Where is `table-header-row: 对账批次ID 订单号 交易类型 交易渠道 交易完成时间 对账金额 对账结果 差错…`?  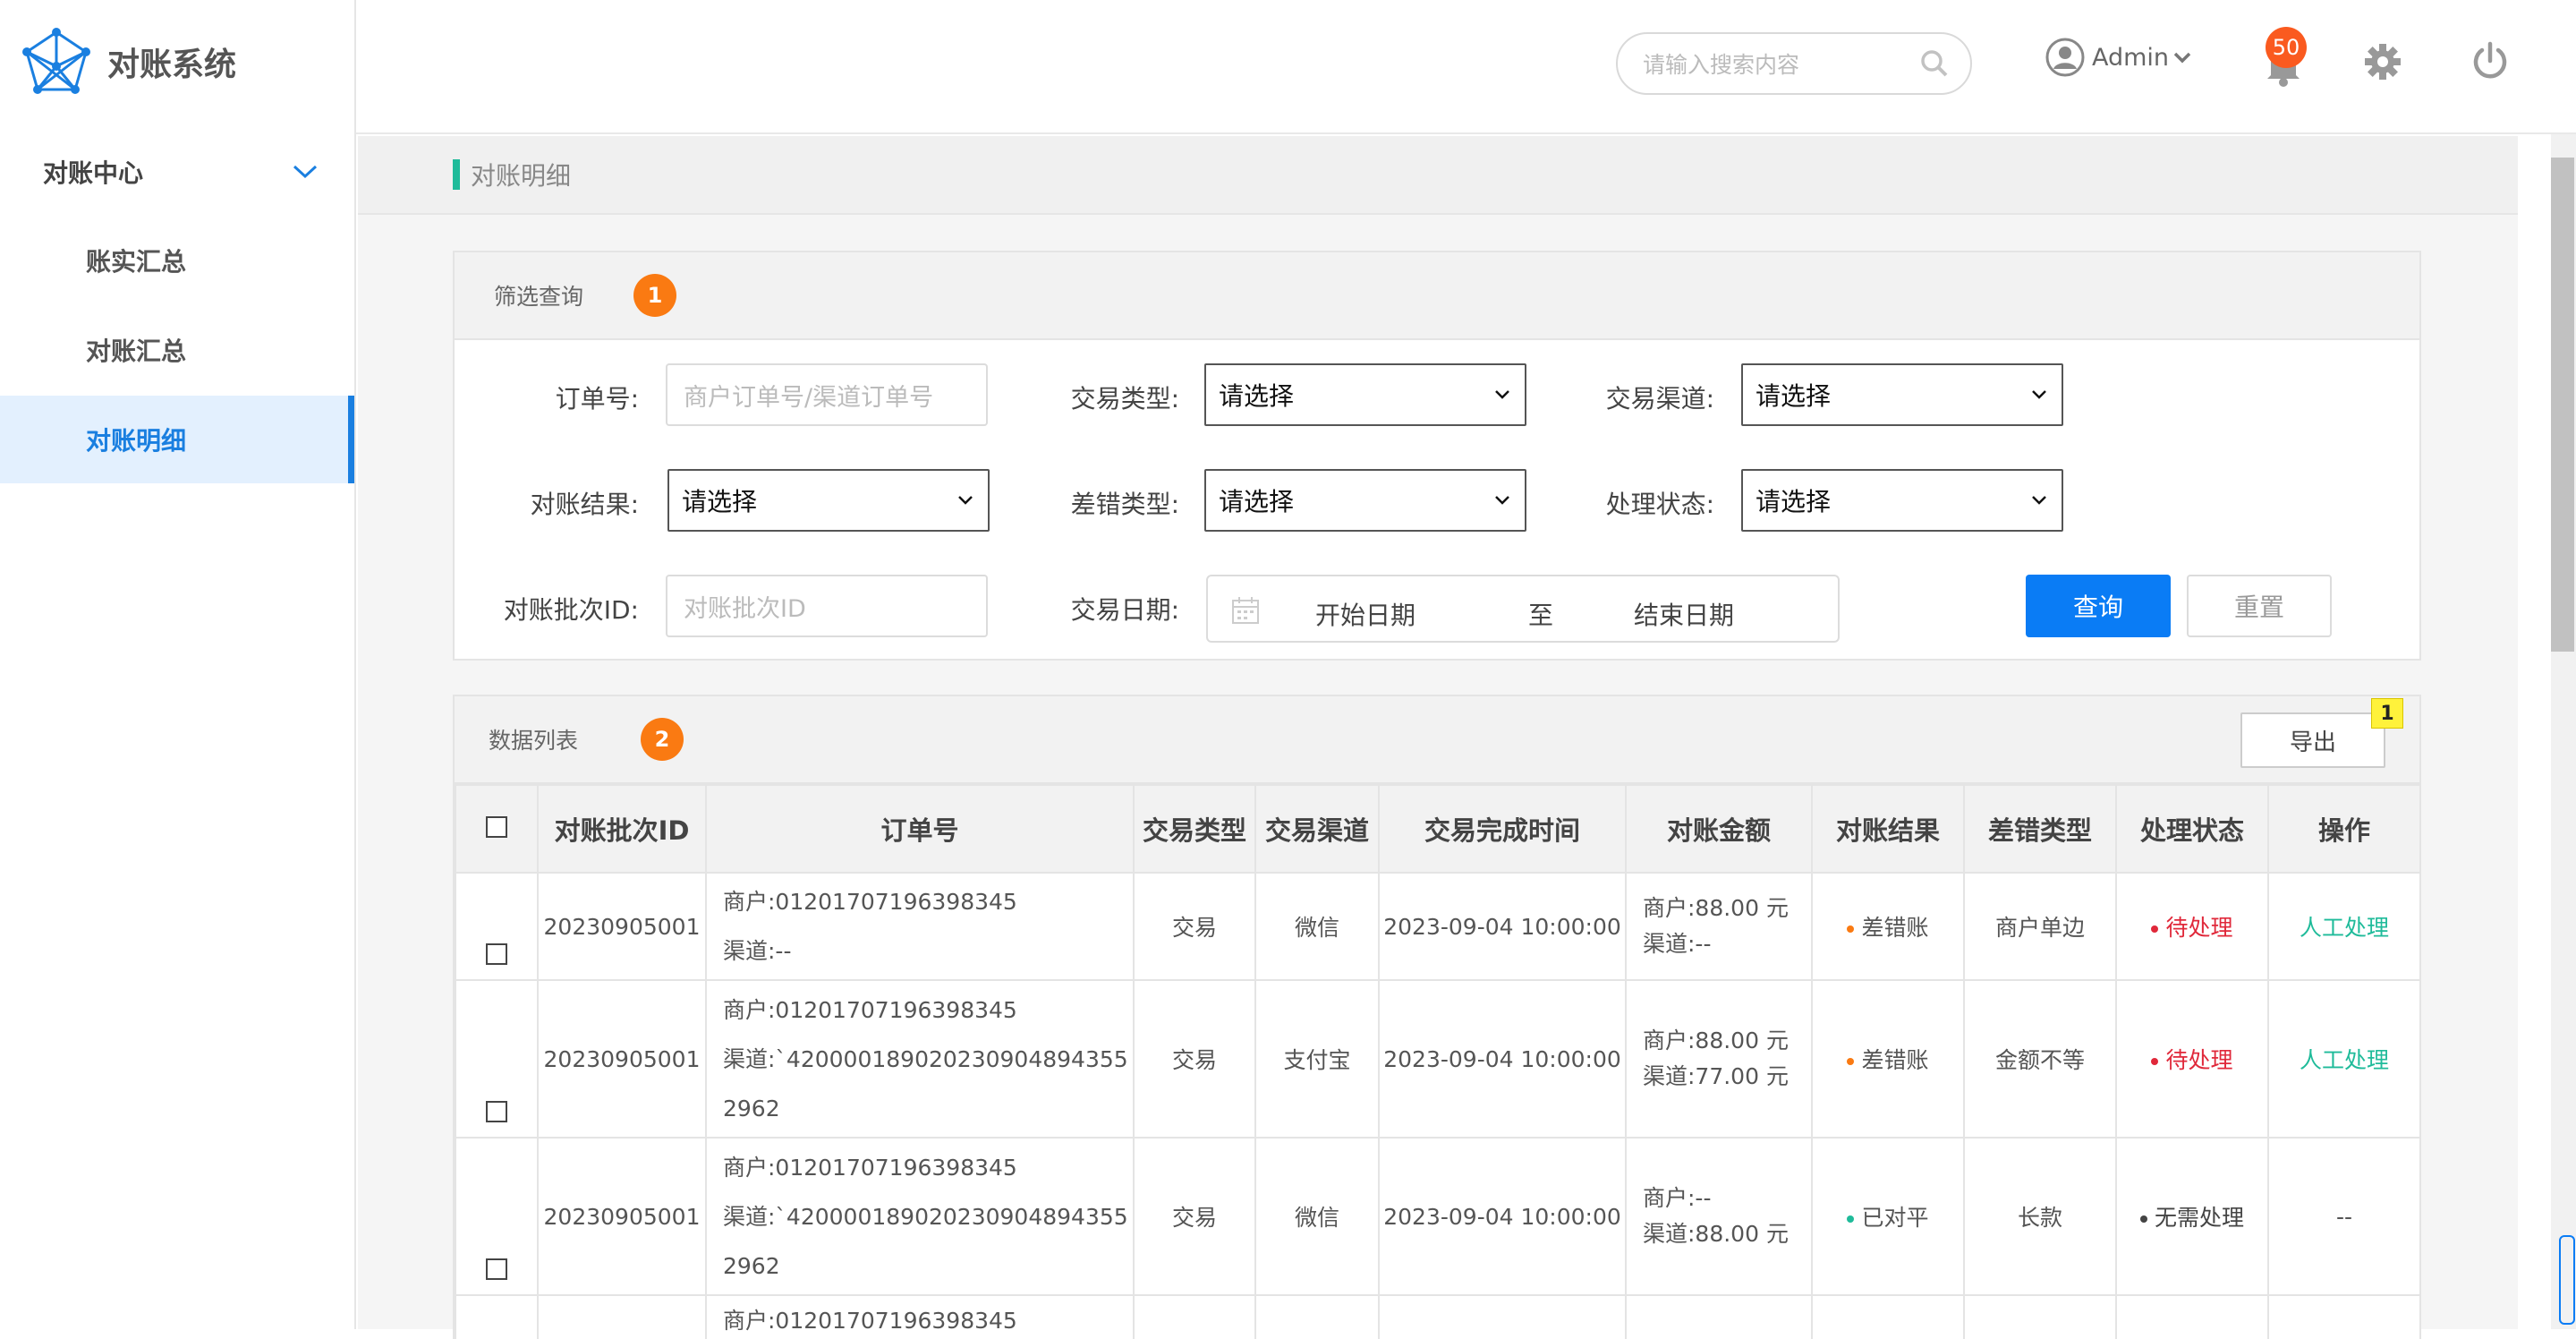 table-header-row: 对账批次ID 订单号 交易类型 交易渠道 交易完成时间 对账金额 对账结果 差错… is located at coordinates (1437, 829).